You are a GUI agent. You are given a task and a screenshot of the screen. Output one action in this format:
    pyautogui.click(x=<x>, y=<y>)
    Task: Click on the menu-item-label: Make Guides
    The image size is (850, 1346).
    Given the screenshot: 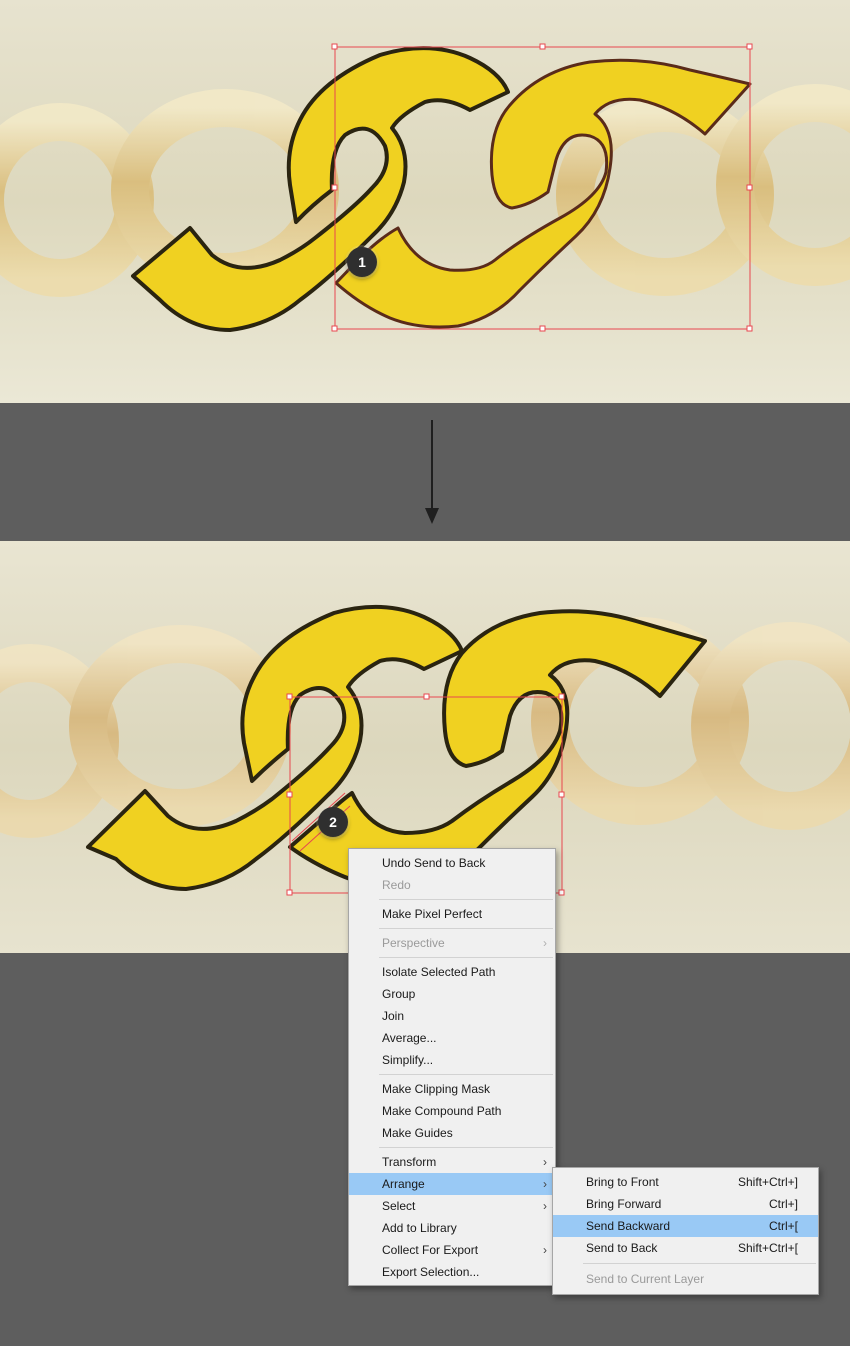 What is the action you would take?
    pyautogui.click(x=417, y=1133)
    